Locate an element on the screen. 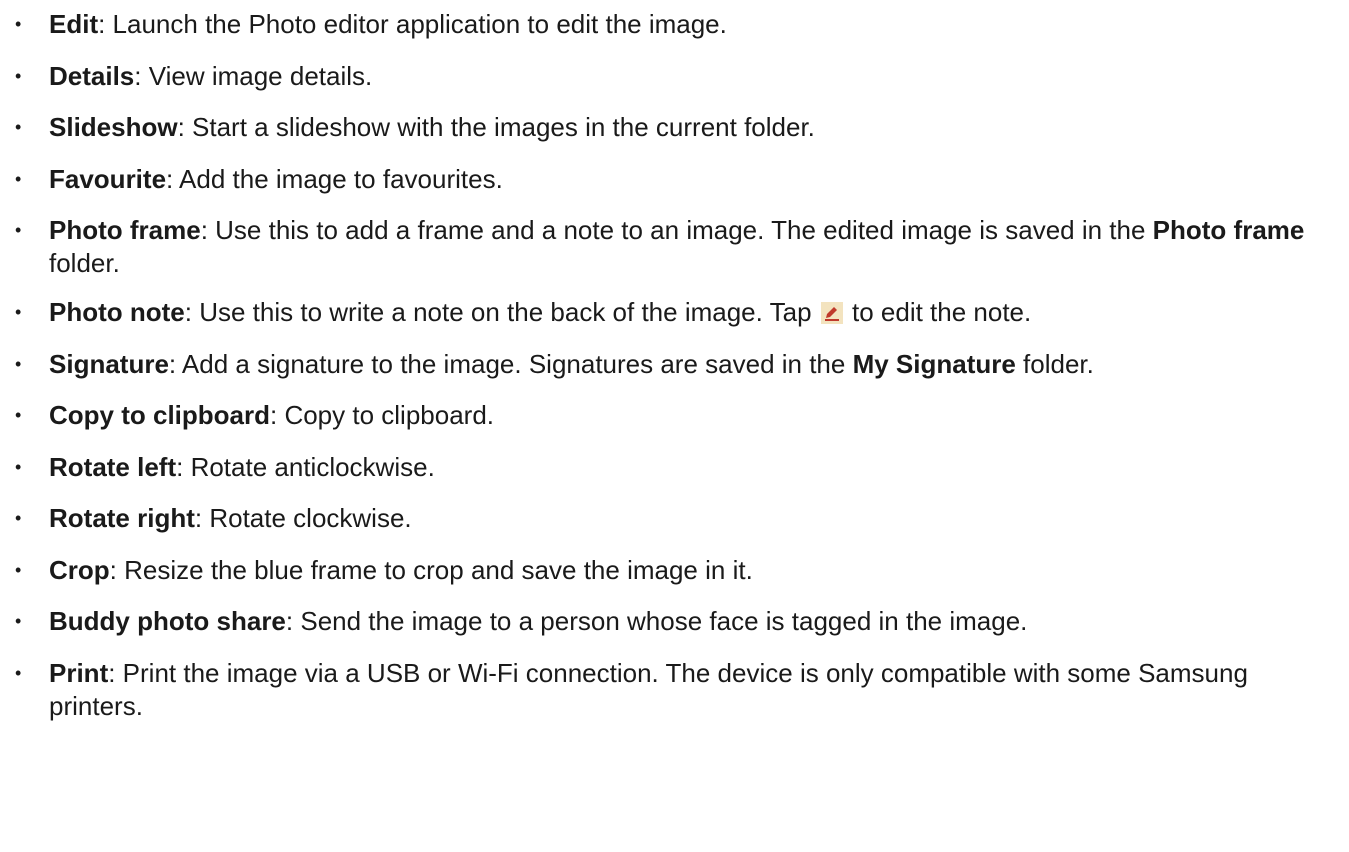 The height and width of the screenshot is (852, 1349). term-print: Print is located at coordinates (79, 672).